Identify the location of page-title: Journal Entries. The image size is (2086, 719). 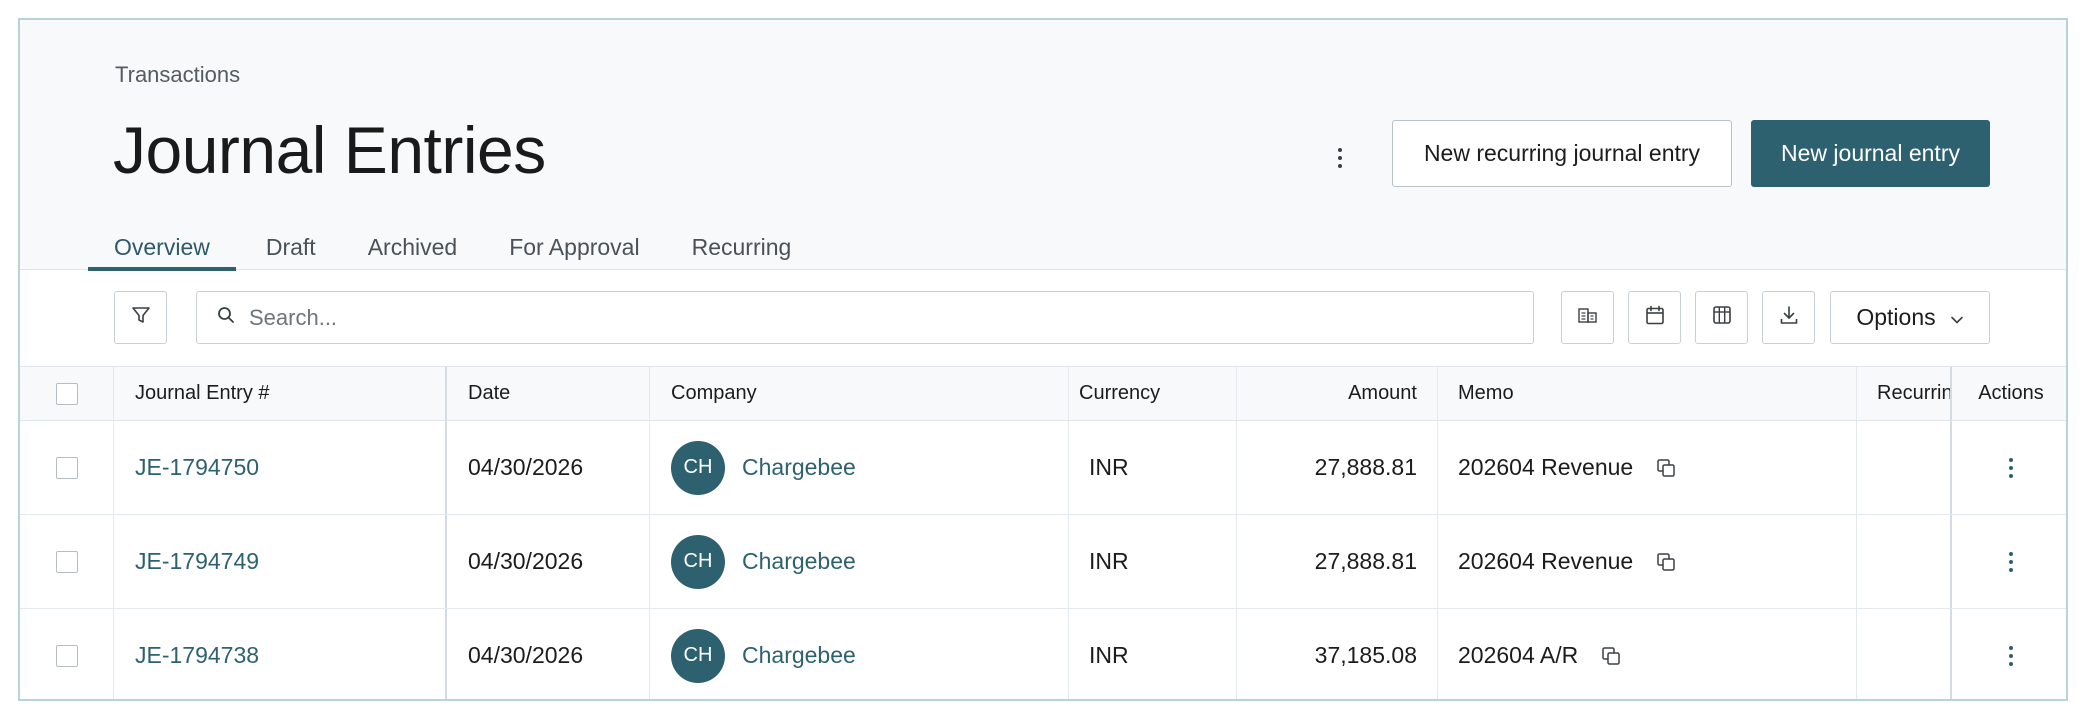
(329, 150).